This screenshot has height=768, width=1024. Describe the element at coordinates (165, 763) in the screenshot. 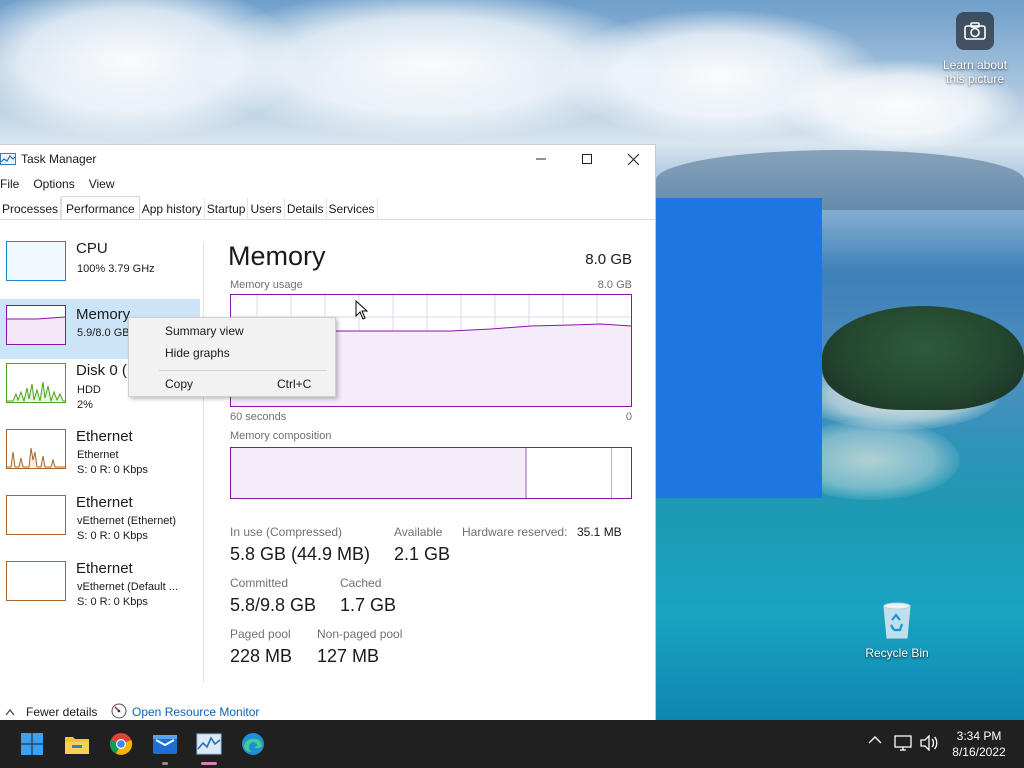

I see `running-indicator` at that location.